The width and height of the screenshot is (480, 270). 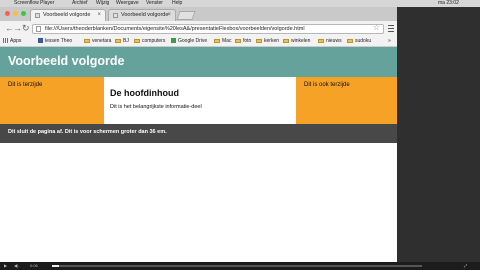 I want to click on volume-icon: ◀), so click(x=16, y=266).